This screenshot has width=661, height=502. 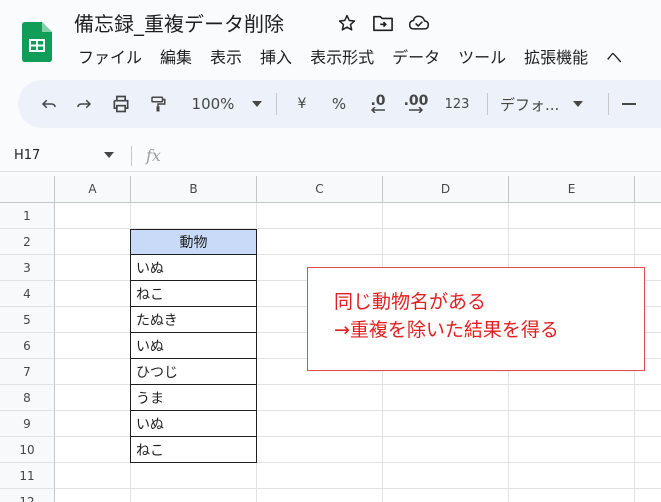 I want to click on cloud-saved-icon, so click(x=419, y=23).